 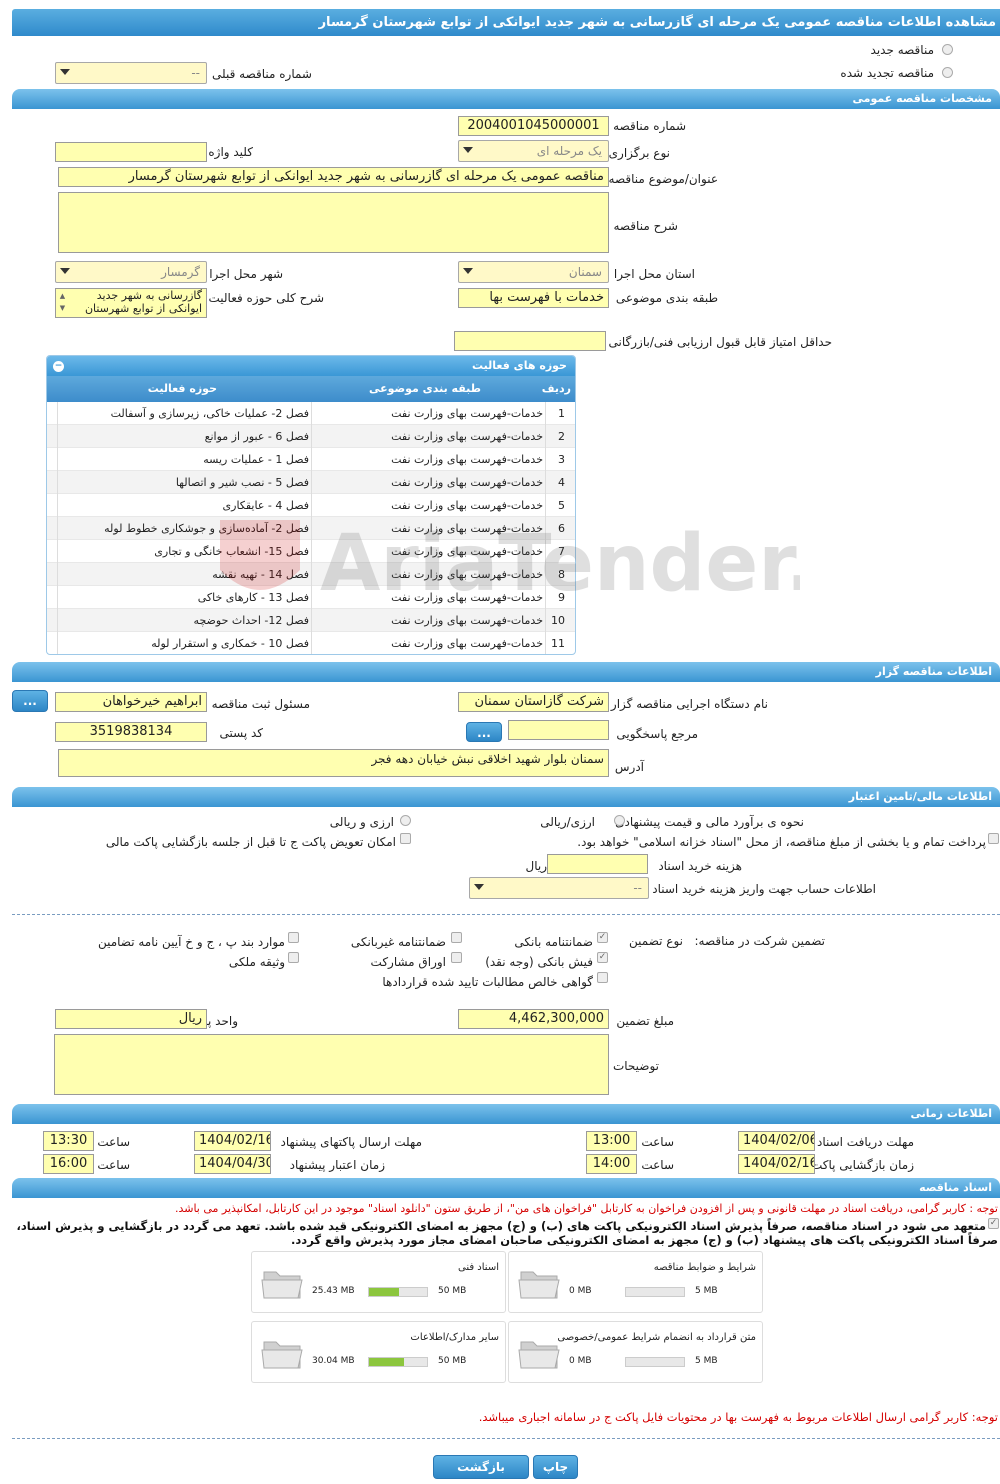 What do you see at coordinates (454, 1337) in the screenshot?
I see `document-name: سایر مدارک/اطلاعات` at bounding box center [454, 1337].